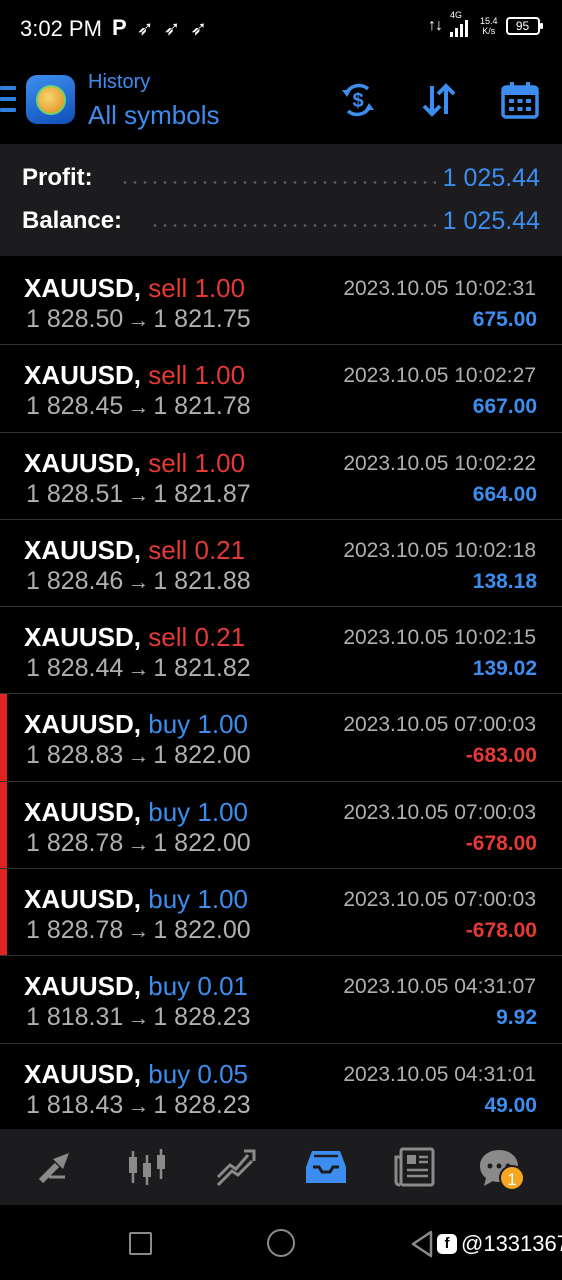 This screenshot has width=562, height=1280. Describe the element at coordinates (223, 986) in the screenshot. I see `deal-volume: 0.01` at that location.